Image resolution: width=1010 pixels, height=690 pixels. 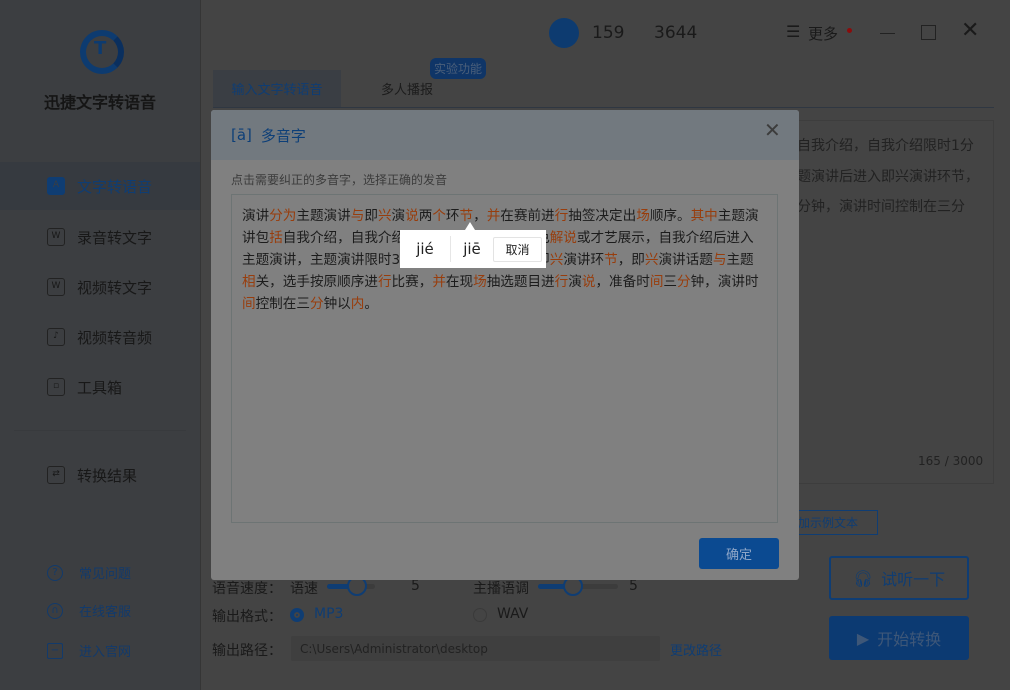 What do you see at coordinates (480, 615) in the screenshot?
I see `radio-wav` at bounding box center [480, 615].